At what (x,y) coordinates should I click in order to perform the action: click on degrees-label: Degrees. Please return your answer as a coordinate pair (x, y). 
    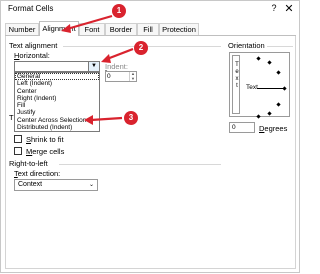
    Looking at the image, I should click on (273, 128).